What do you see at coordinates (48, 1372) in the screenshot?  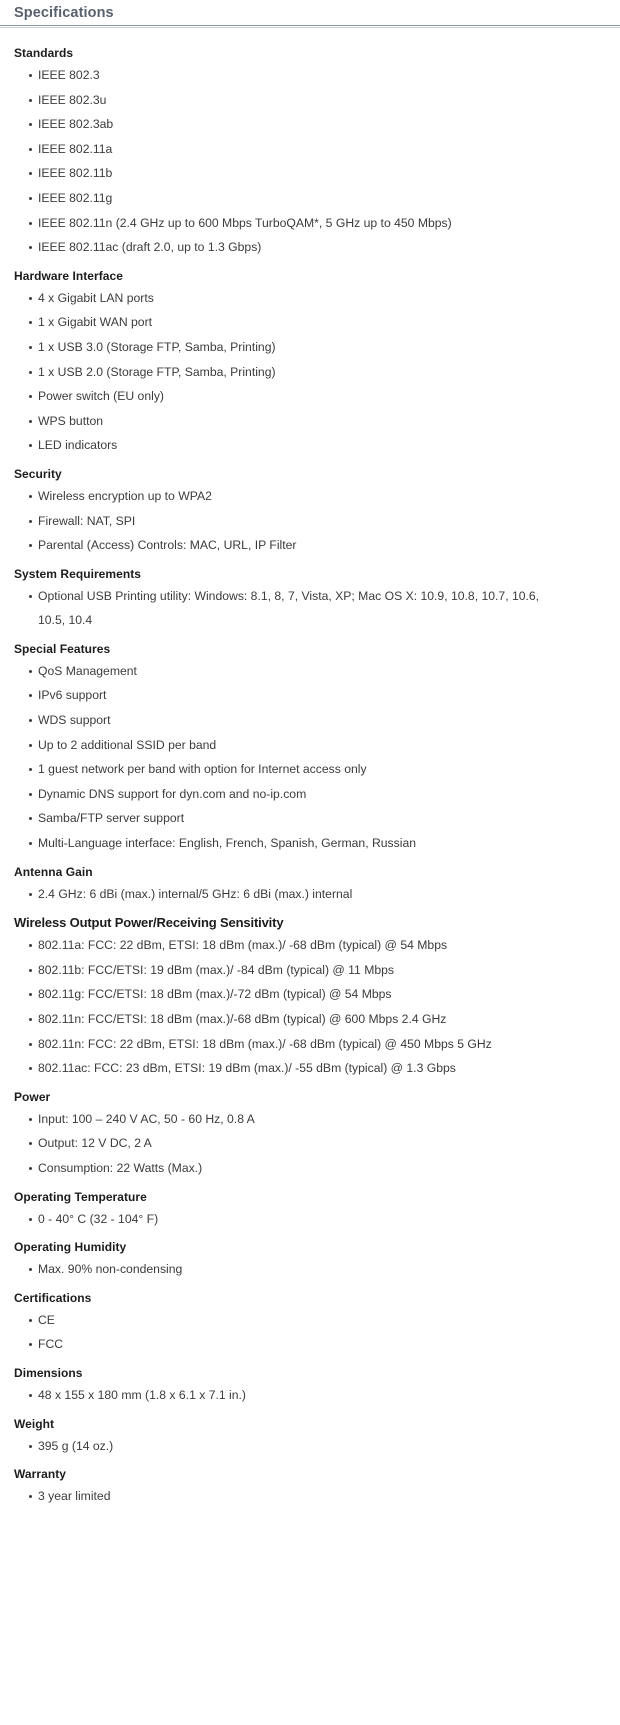 I see `spec-group-heading: Dimensions` at bounding box center [48, 1372].